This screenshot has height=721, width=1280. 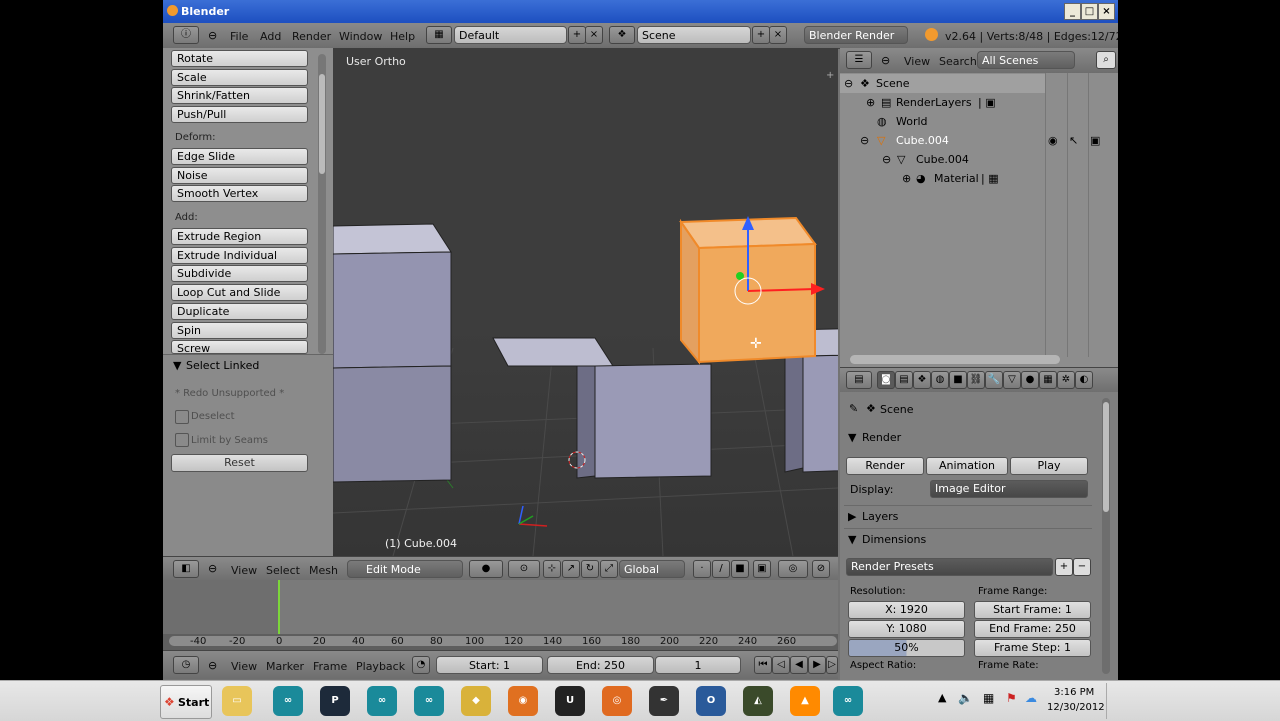 I want to click on current-frame-field: 1, so click(x=698, y=665).